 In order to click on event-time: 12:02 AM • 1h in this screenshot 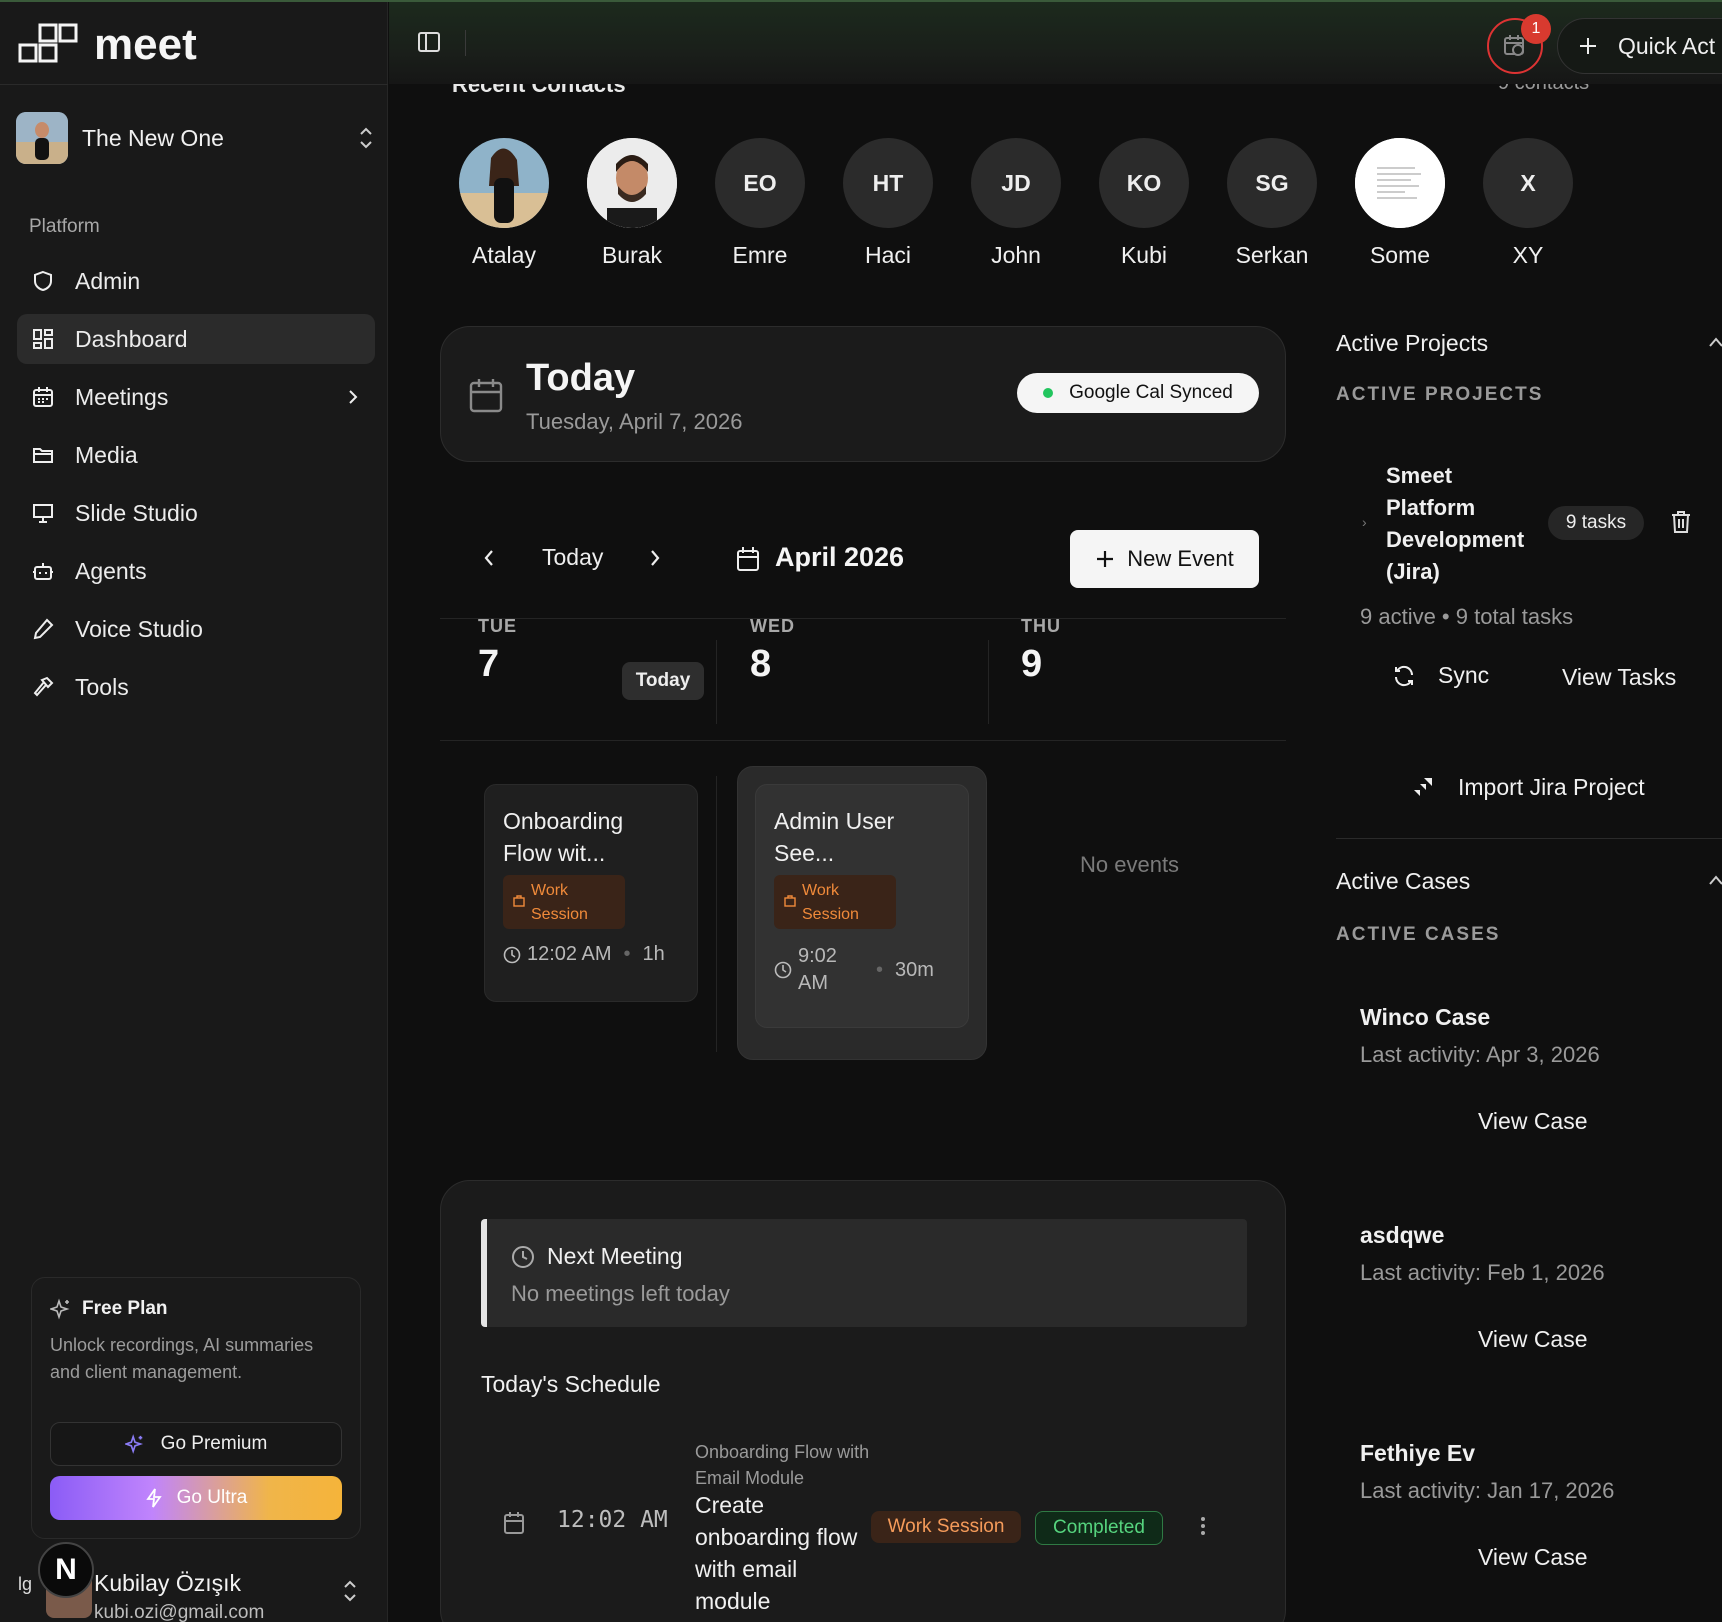, I will do `click(584, 954)`.